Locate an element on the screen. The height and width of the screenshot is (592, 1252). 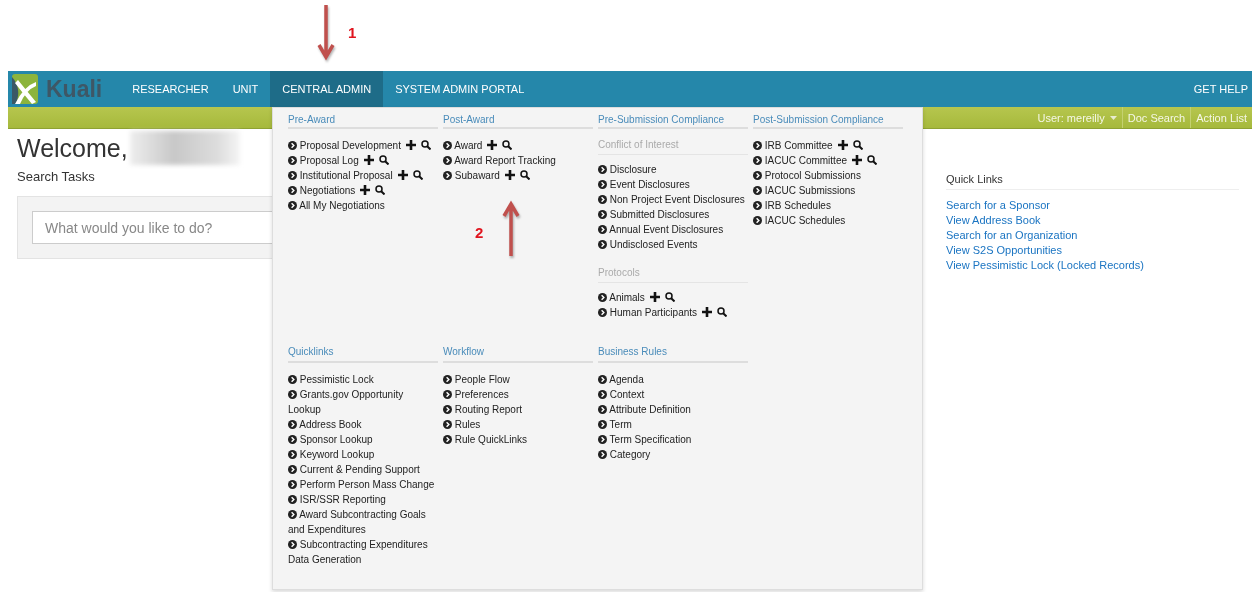
menu-item: Rules is located at coordinates (462, 424).